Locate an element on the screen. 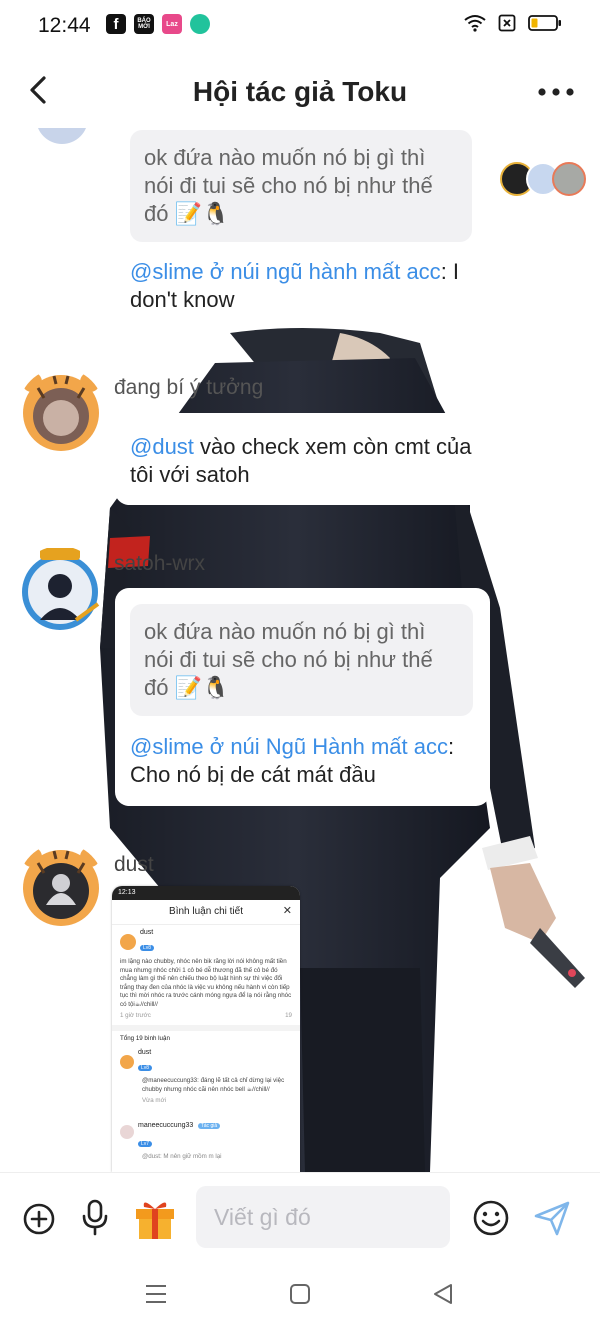 Image resolution: width=600 pixels, height=1333 pixels. close-icon: ✕ is located at coordinates (287, 911).